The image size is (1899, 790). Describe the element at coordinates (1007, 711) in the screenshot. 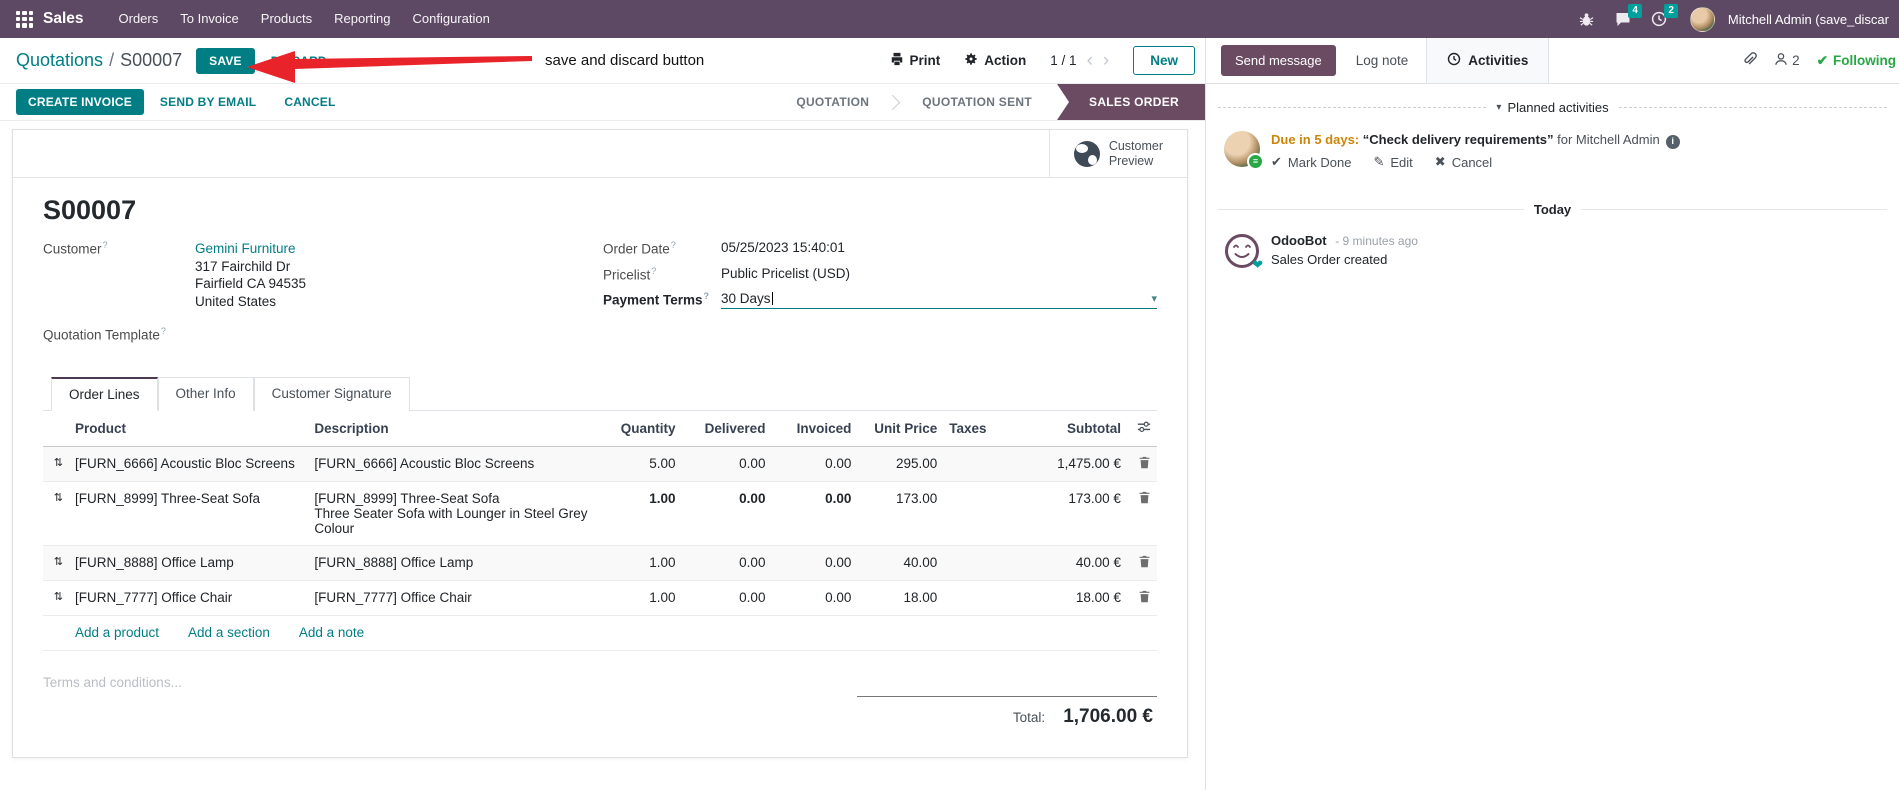

I see `totals: Total: 1,706.00 €` at that location.